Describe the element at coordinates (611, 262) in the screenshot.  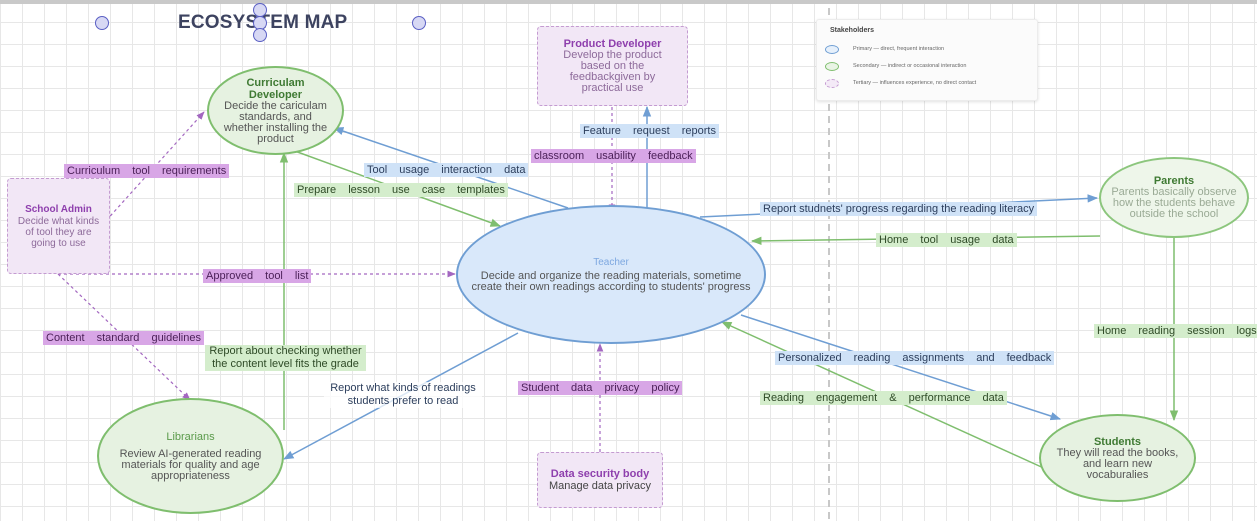
I see `teacher-title: Teacher` at that location.